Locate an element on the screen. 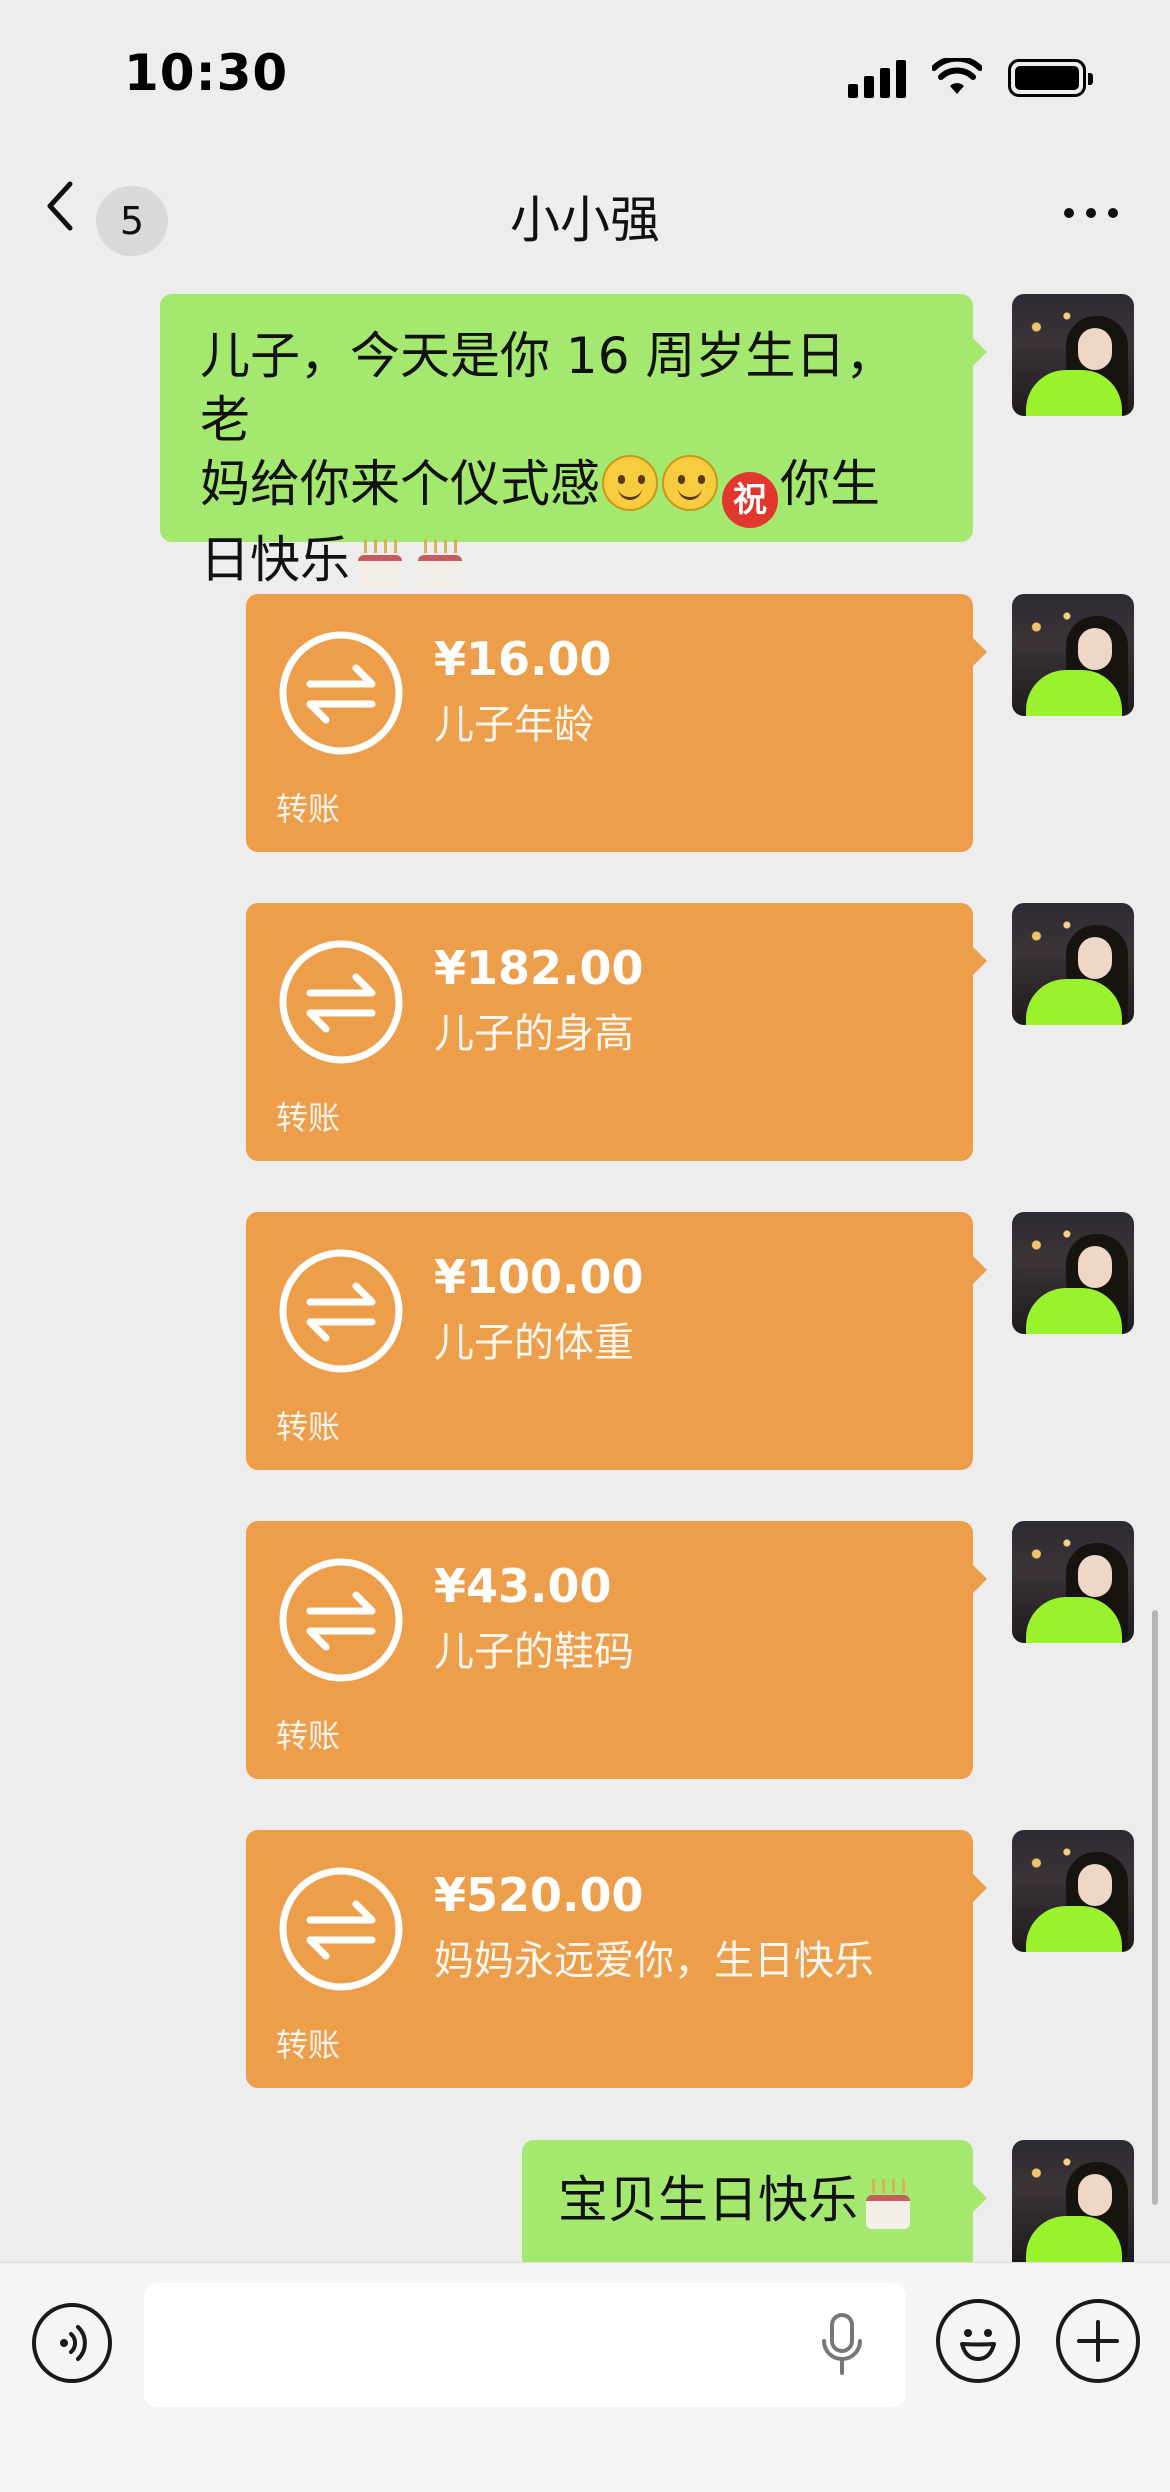 This screenshot has height=2492, width=1170. transfer-bubble: ¥43.00 儿子的鞋码 转账 is located at coordinates (616, 1650).